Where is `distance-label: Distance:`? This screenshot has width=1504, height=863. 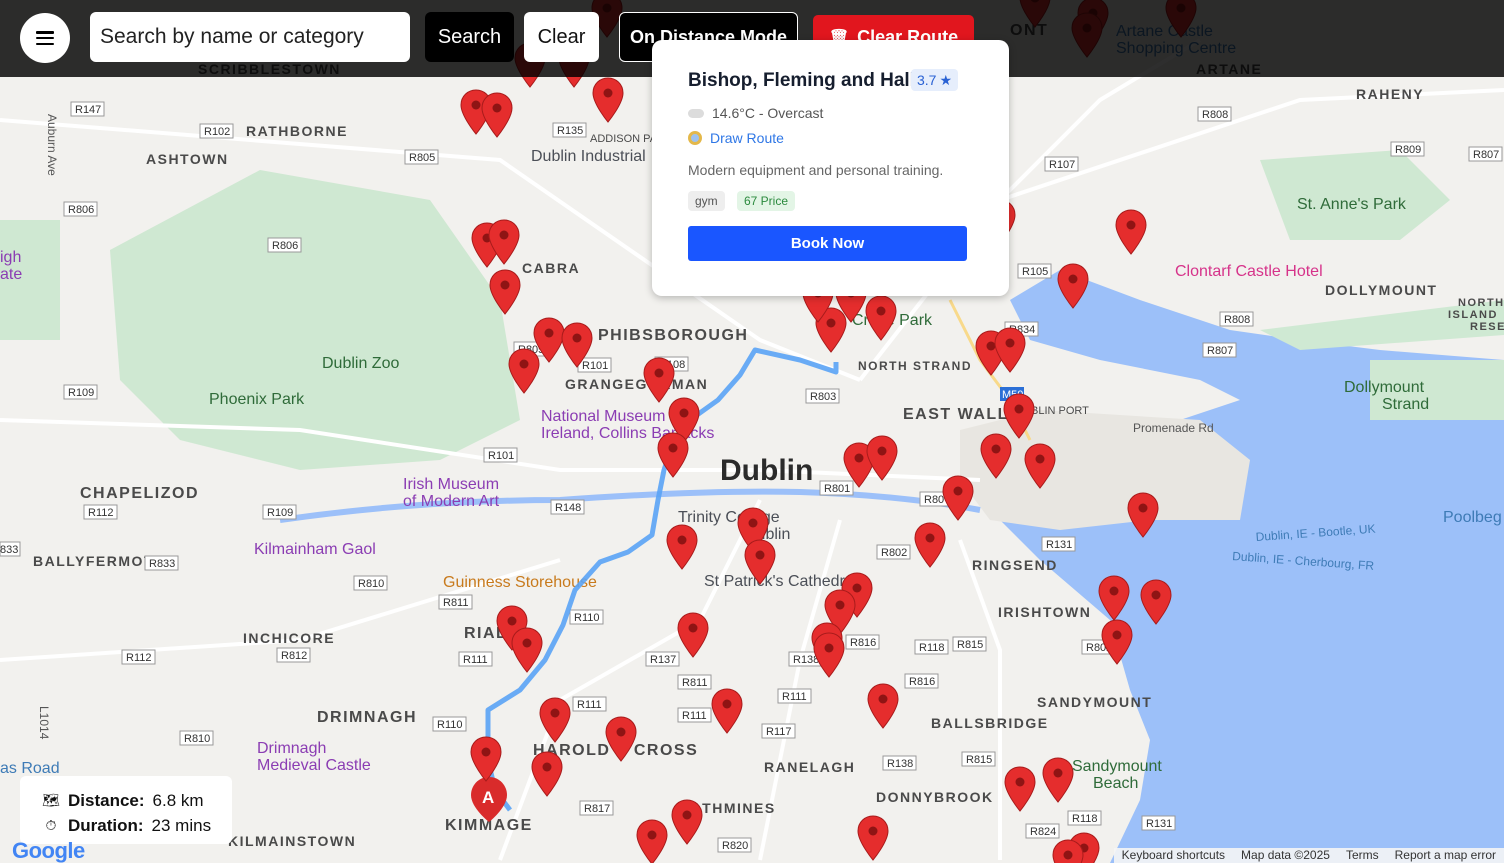 distance-label: Distance: is located at coordinates (106, 800).